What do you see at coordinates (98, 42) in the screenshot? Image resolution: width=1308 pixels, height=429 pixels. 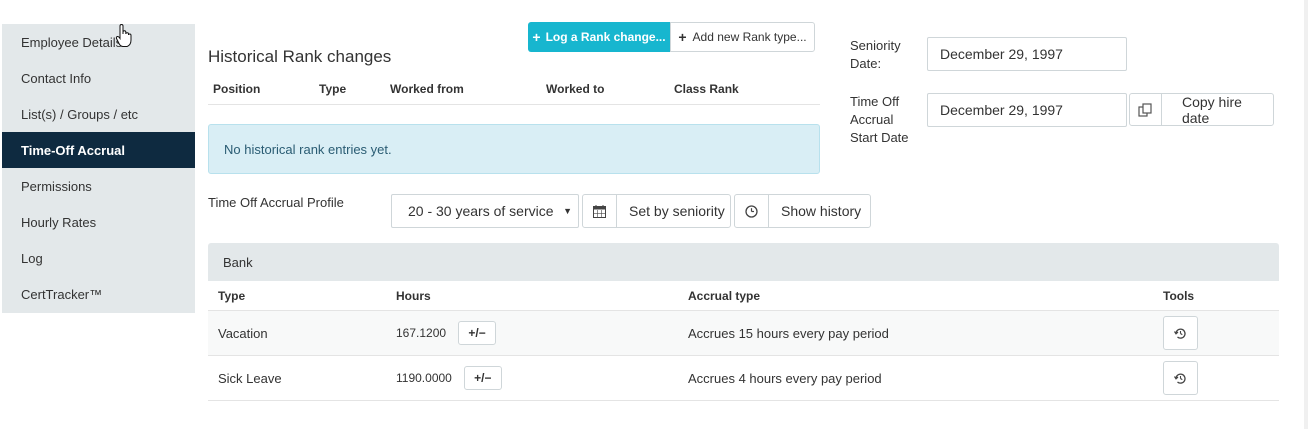 I see `sidebar-item-employee-details: Employee Details` at bounding box center [98, 42].